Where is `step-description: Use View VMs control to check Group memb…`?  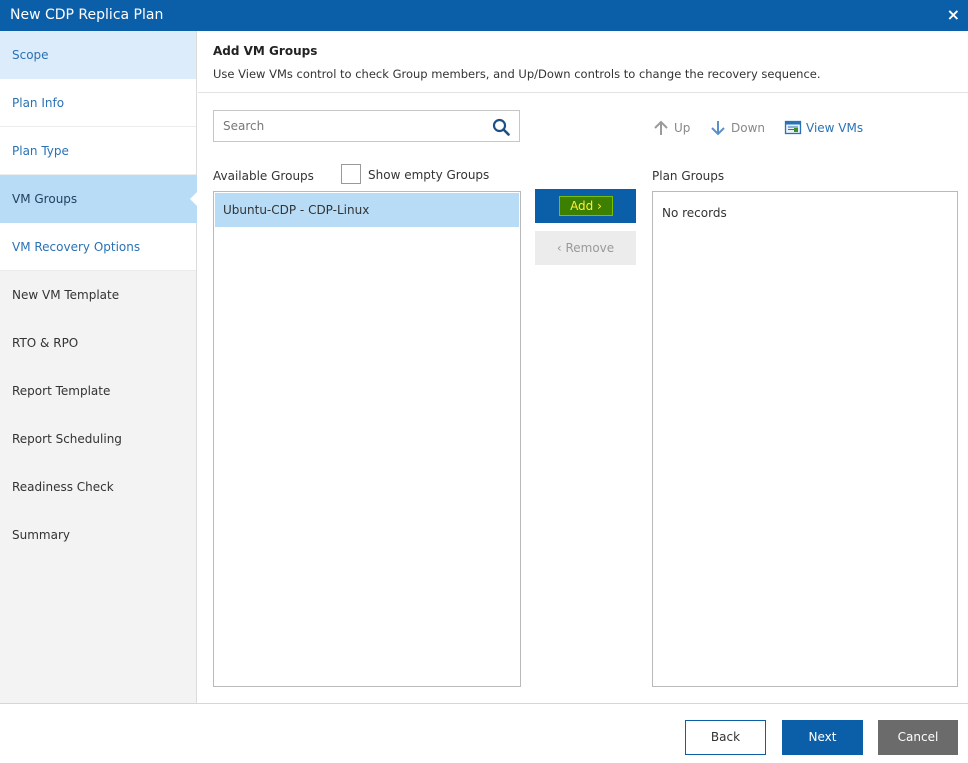 step-description: Use View VMs control to check Group memb… is located at coordinates (517, 74).